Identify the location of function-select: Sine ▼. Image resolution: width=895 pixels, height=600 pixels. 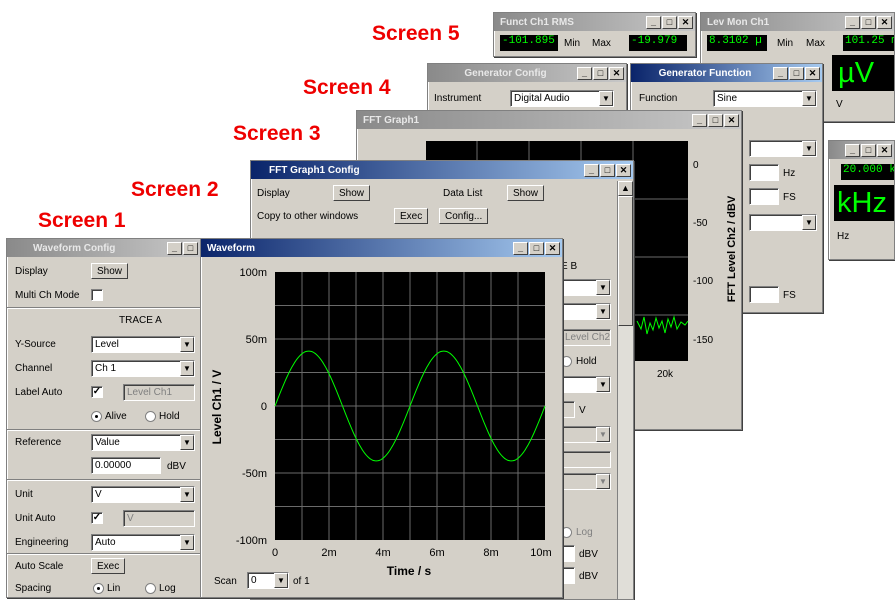
(765, 98).